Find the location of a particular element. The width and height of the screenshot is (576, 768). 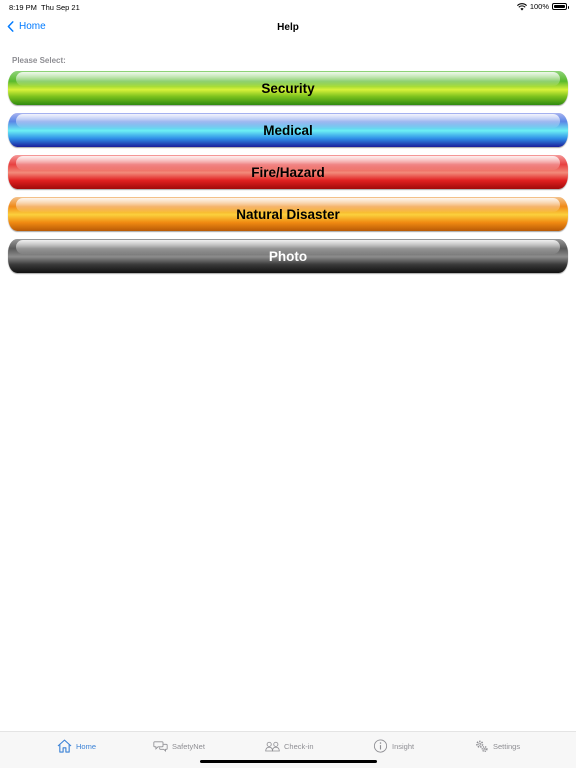

page-title: Help is located at coordinates (288, 27).